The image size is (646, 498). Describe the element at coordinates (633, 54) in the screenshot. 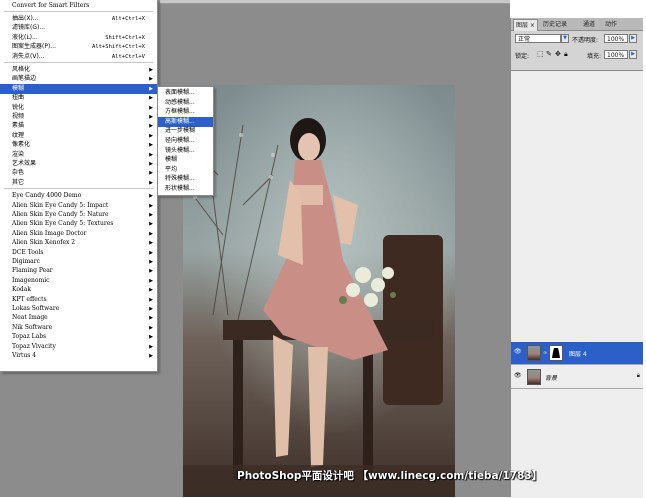

I see `fill-slider-arrow: ▶` at that location.